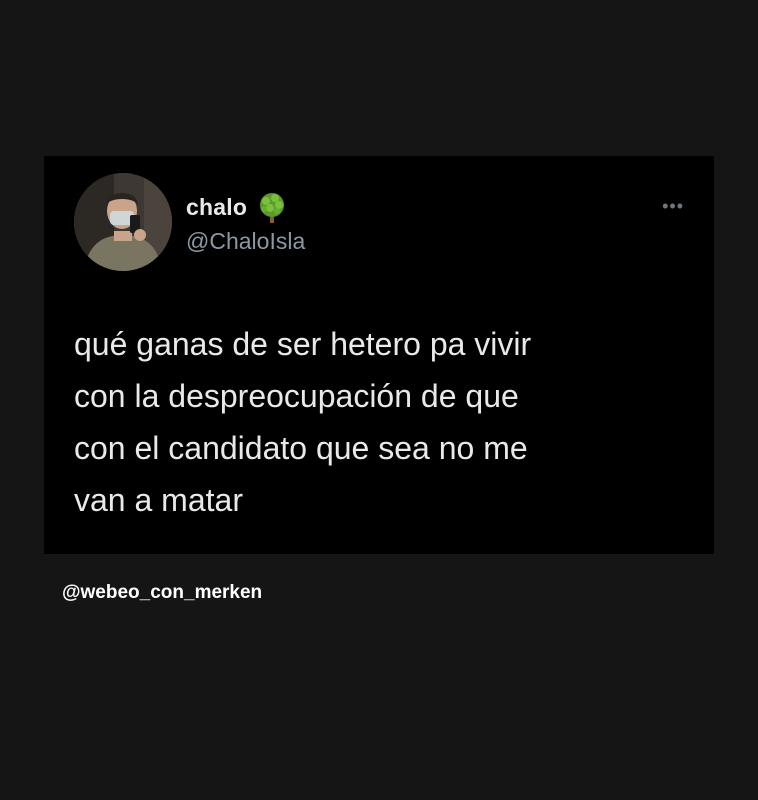  I want to click on user-handle: @ChaloIsla, so click(245, 241).